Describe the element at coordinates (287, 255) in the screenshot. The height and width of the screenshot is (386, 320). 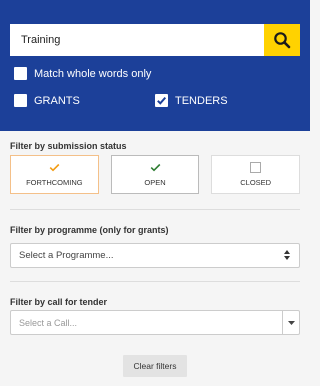
I see `sort-arrows-icon` at that location.